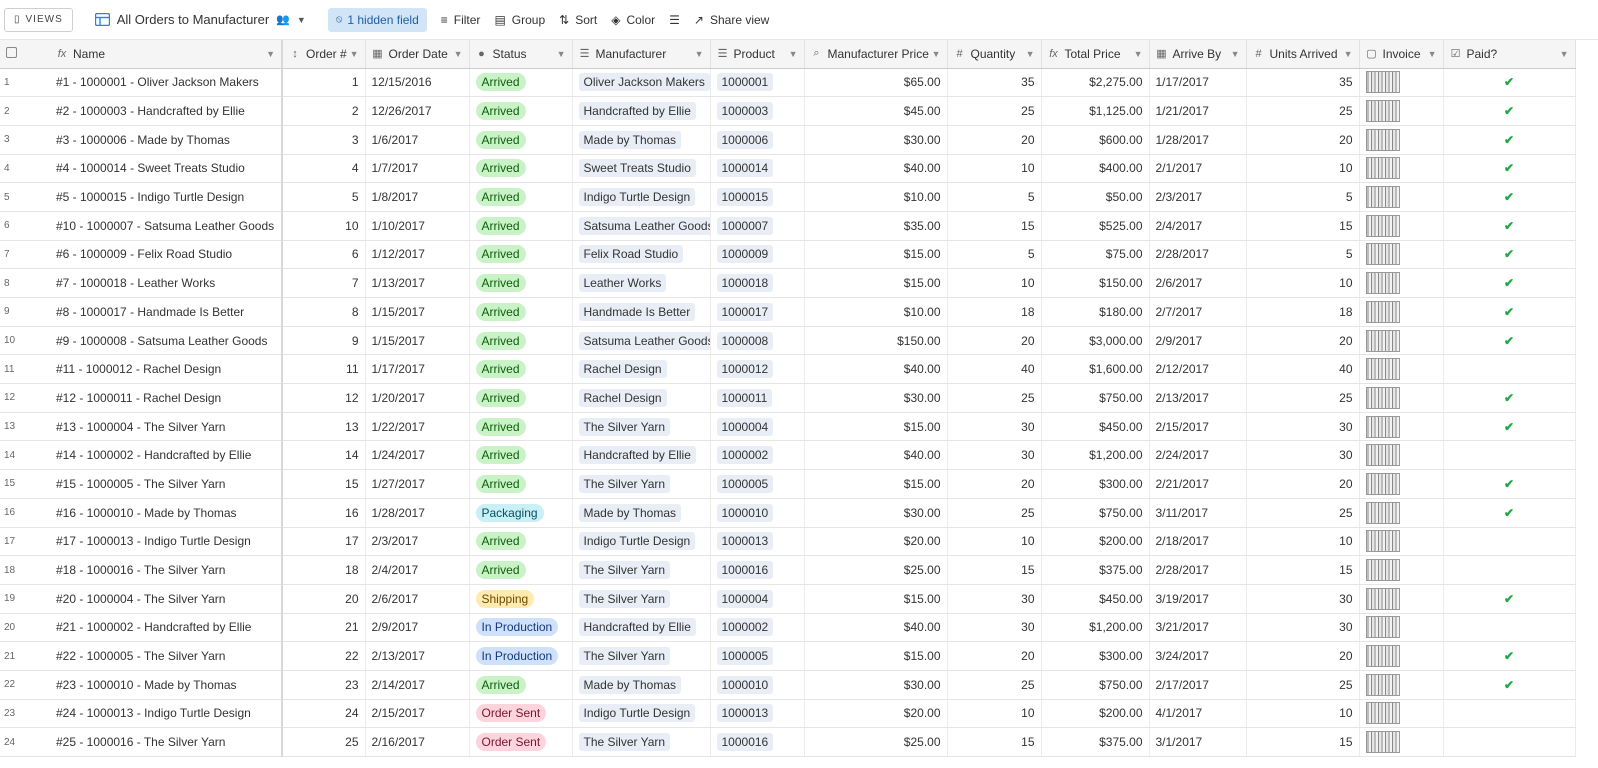 The width and height of the screenshot is (1598, 768). Describe the element at coordinates (876, 226) in the screenshot. I see `manufacturer-price-cell: $35.00` at that location.